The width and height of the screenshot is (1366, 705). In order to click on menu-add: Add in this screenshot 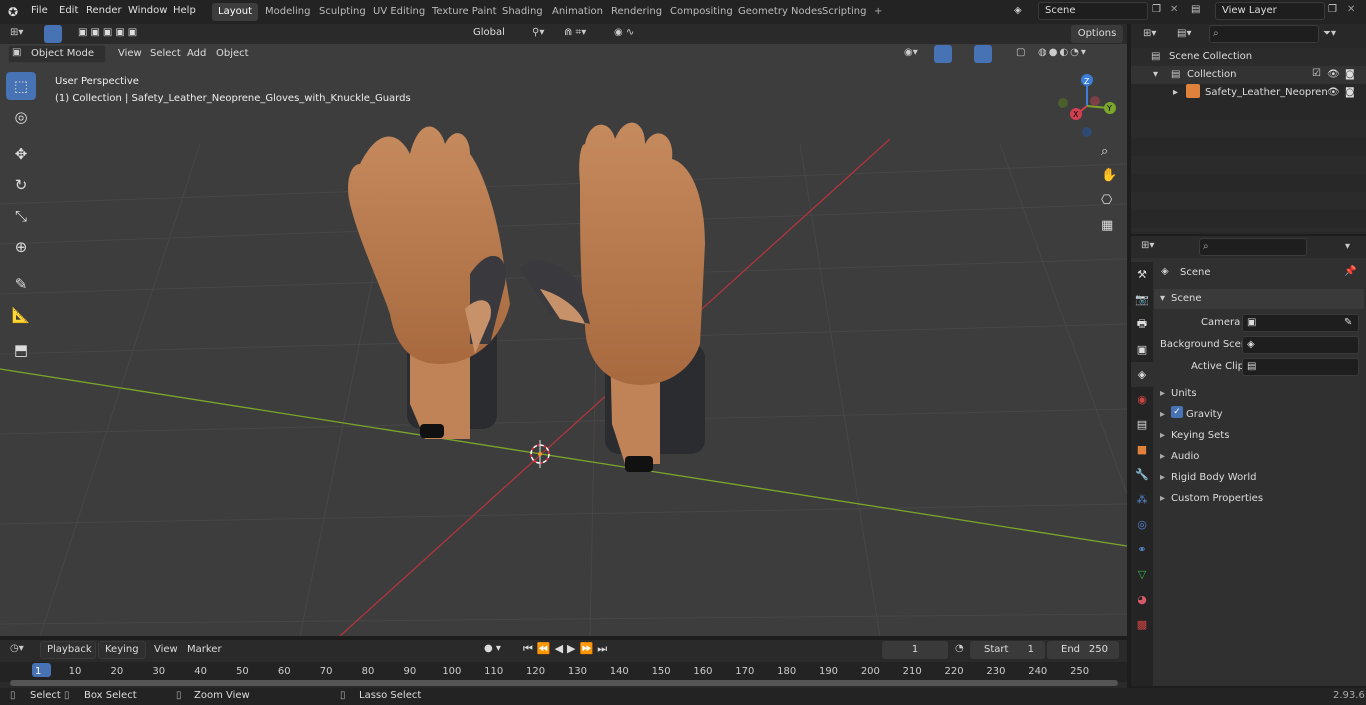, I will do `click(196, 53)`.